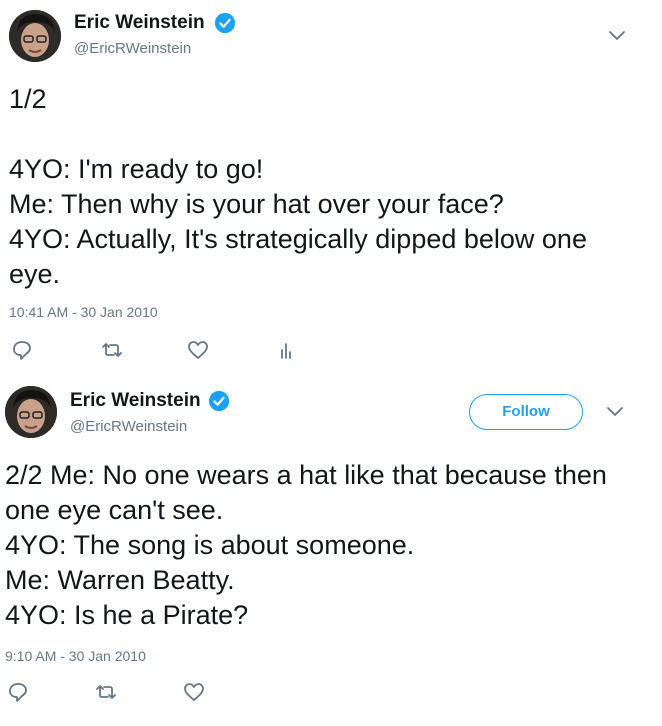 The width and height of the screenshot is (662, 726). I want to click on tweet-timestamp: 10:41 AM - 30 Jan 2010, so click(83, 312).